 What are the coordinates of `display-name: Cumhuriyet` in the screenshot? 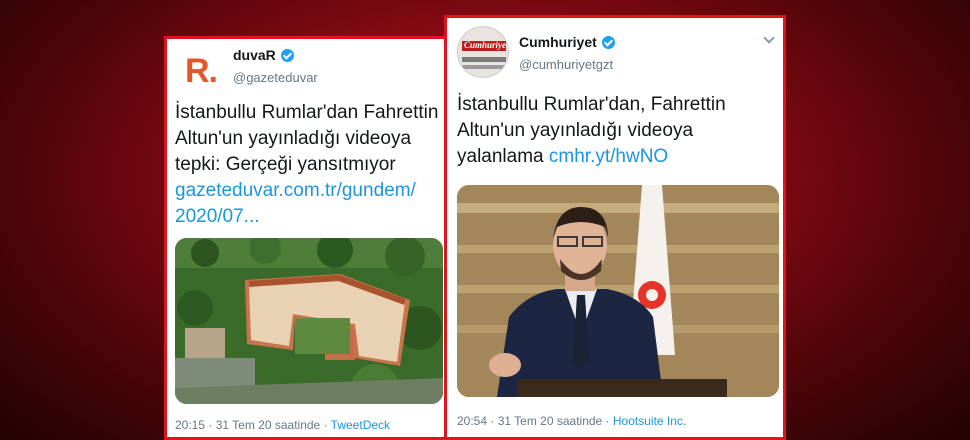 It's located at (558, 42).